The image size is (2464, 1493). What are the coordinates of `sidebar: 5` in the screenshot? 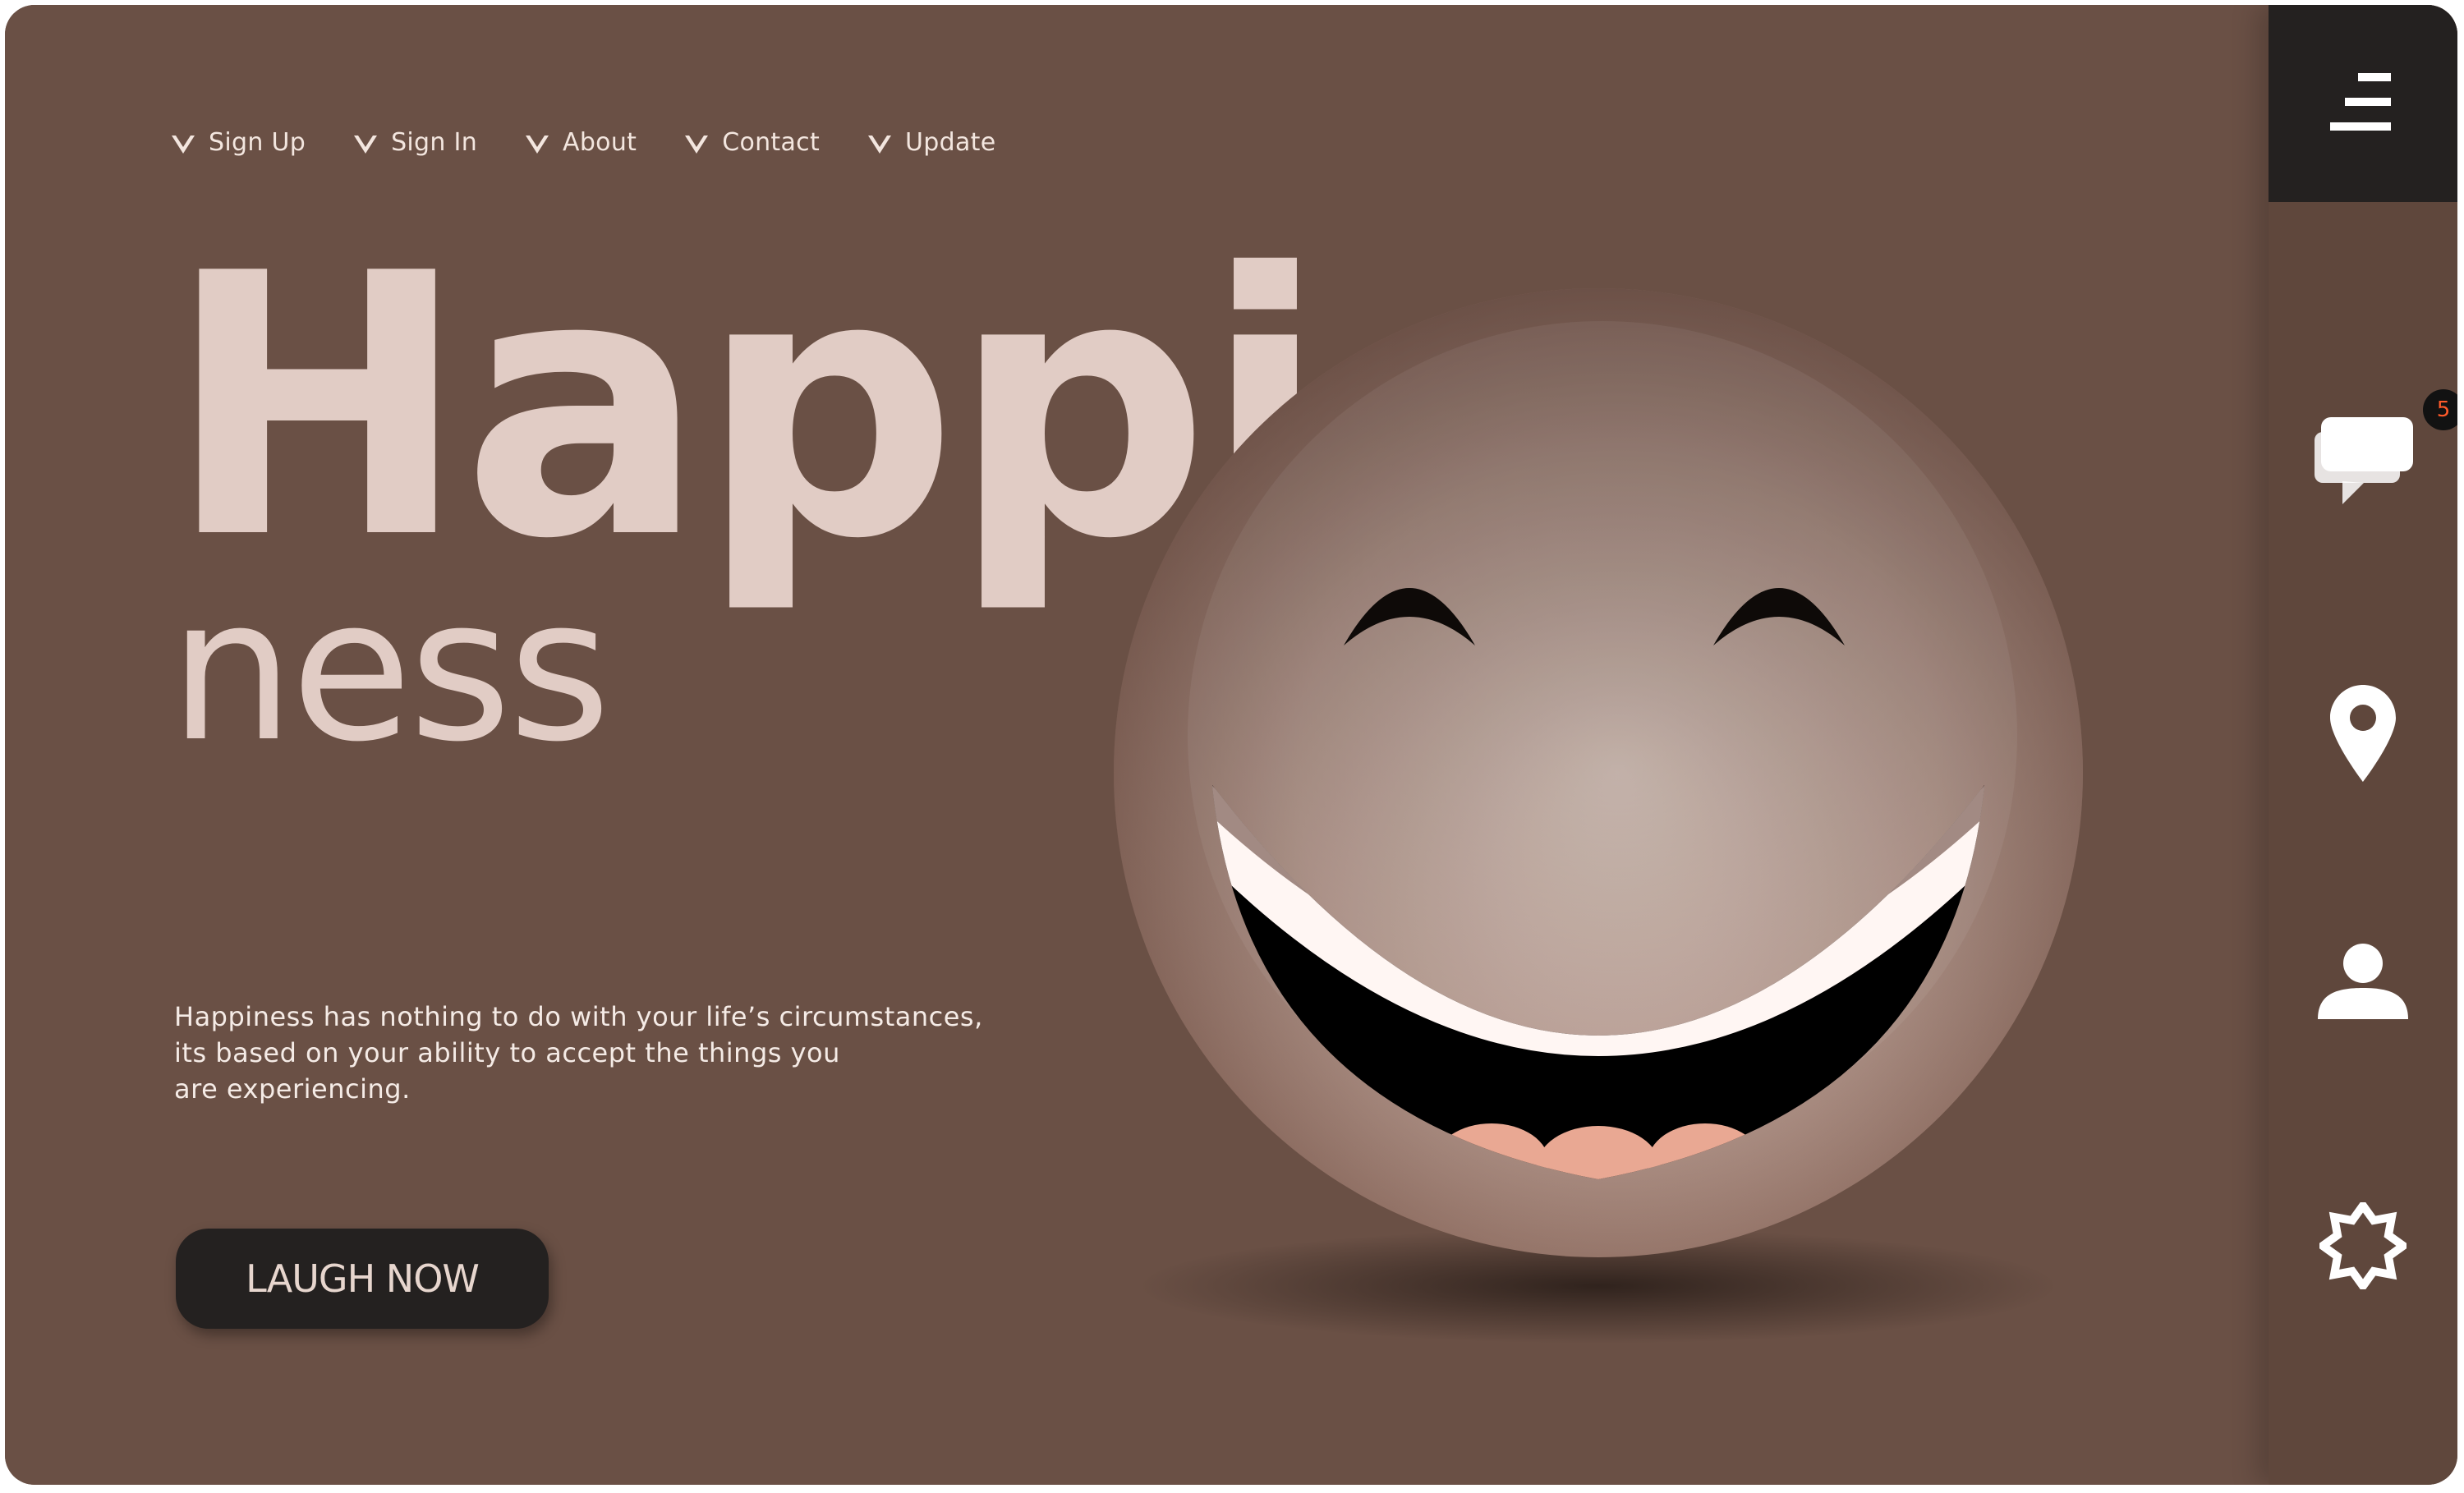 It's located at (2363, 745).